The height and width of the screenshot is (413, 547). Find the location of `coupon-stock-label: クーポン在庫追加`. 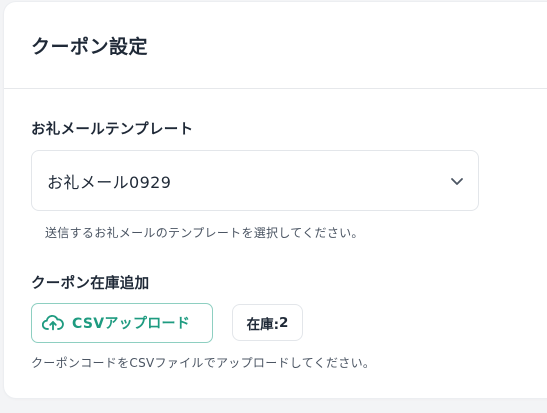

coupon-stock-label: クーポン在庫追加 is located at coordinates (90, 284).